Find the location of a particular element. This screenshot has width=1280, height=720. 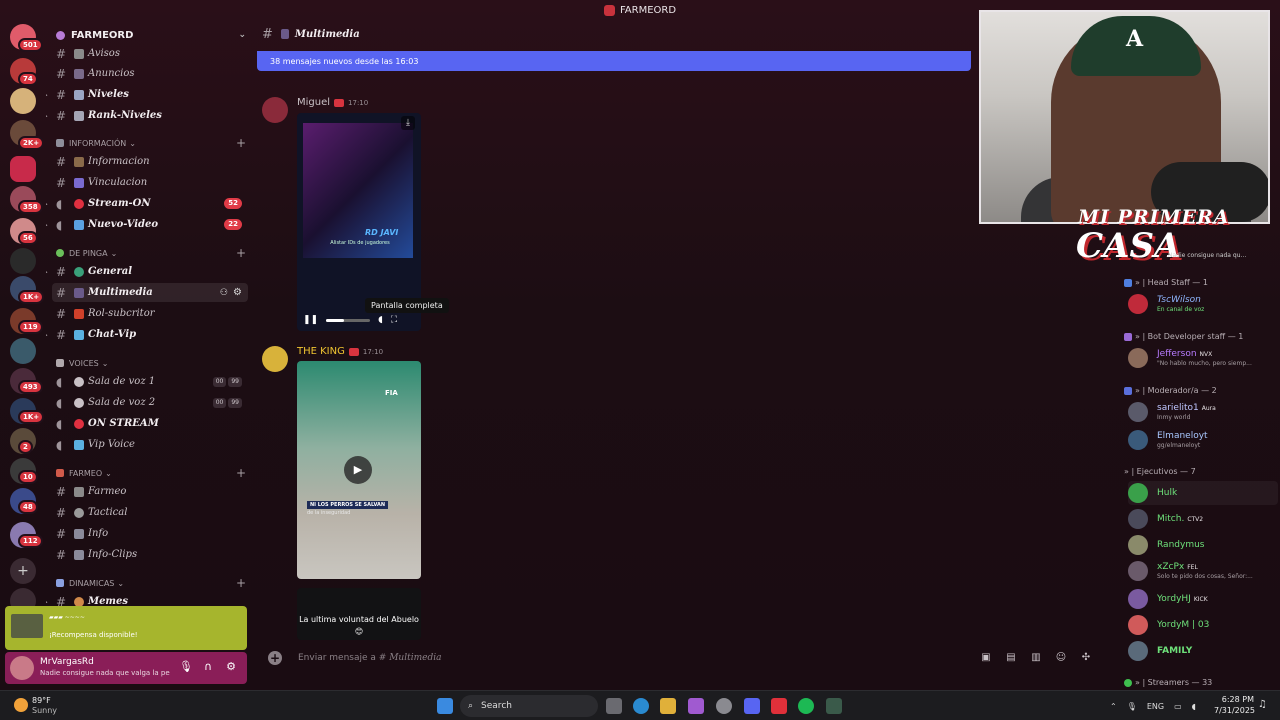

channel-label: Avisos is located at coordinates (104, 53).